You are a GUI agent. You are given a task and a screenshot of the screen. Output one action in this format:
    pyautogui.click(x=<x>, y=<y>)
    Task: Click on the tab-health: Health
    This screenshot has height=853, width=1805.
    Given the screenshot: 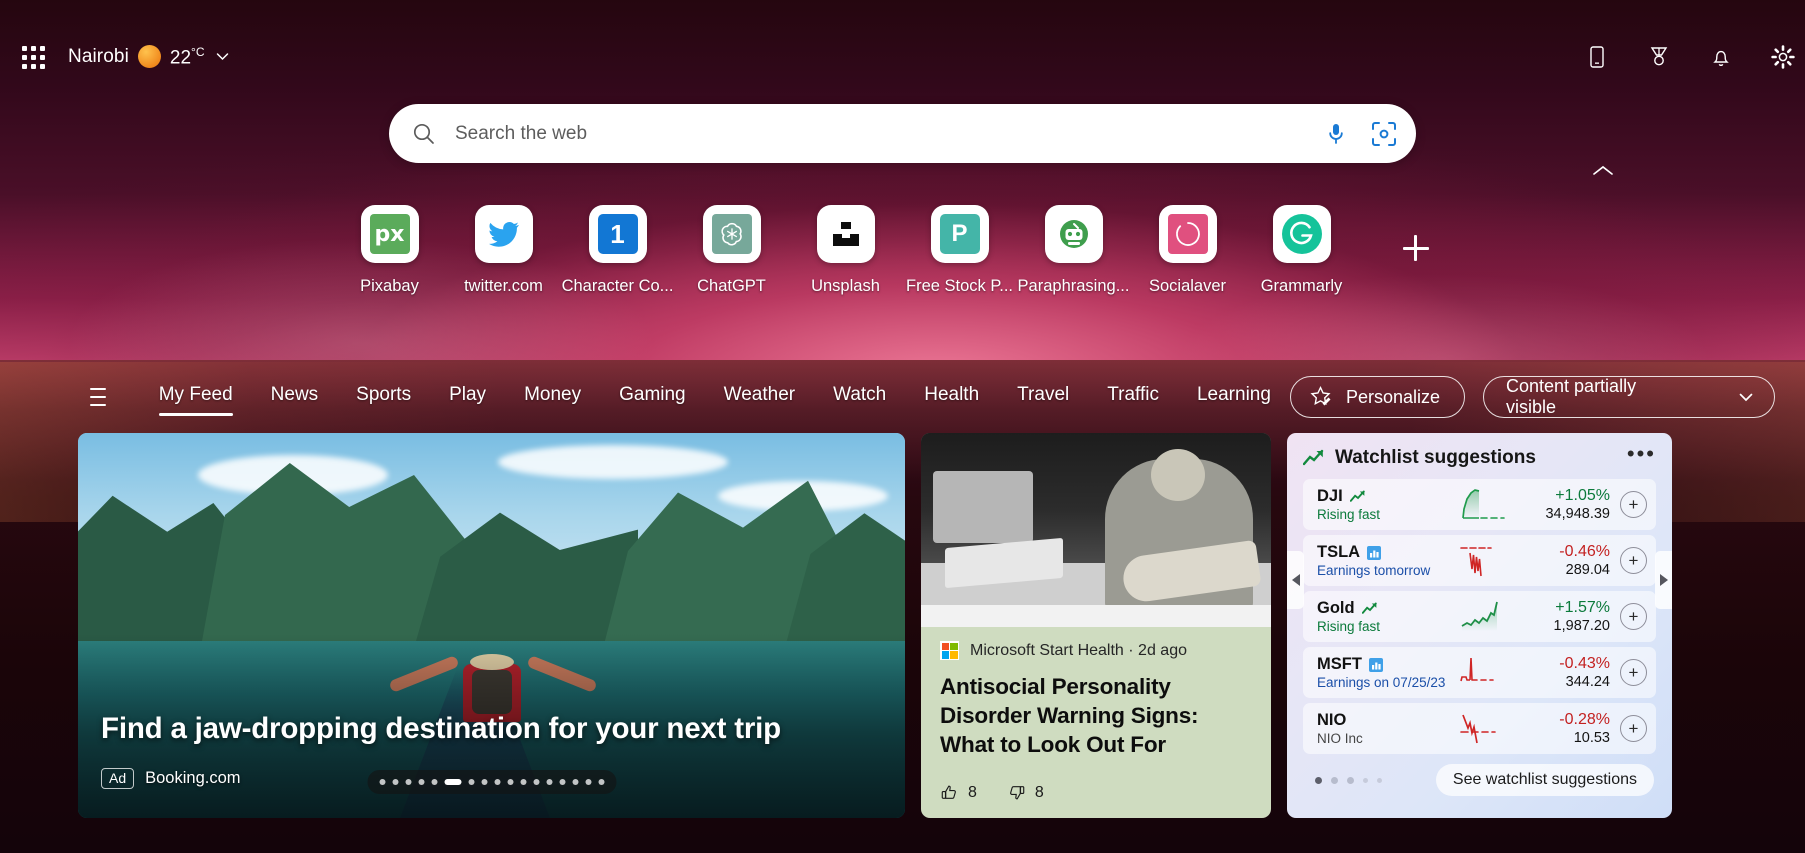 What is the action you would take?
    pyautogui.click(x=951, y=397)
    